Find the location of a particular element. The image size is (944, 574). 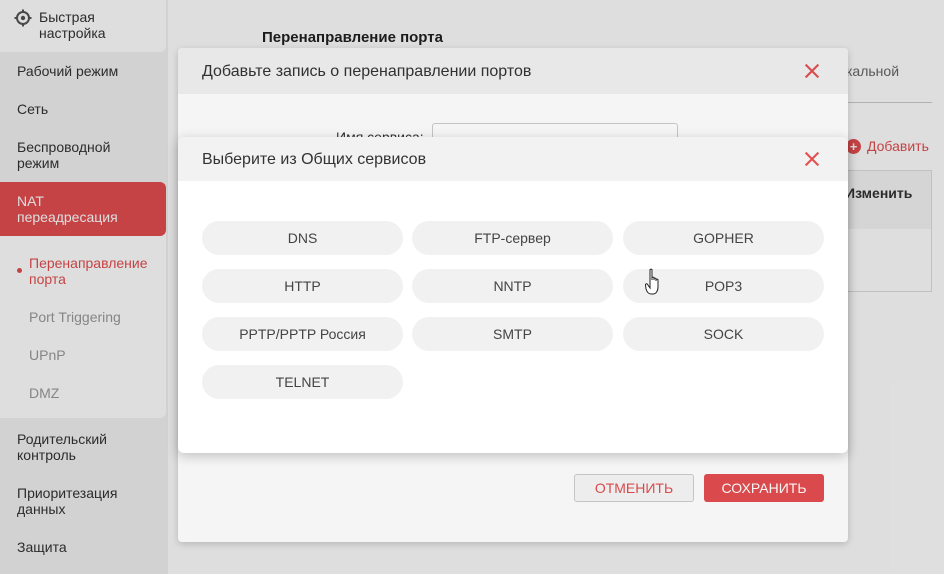

hand-cursor-icon is located at coordinates (652, 281).